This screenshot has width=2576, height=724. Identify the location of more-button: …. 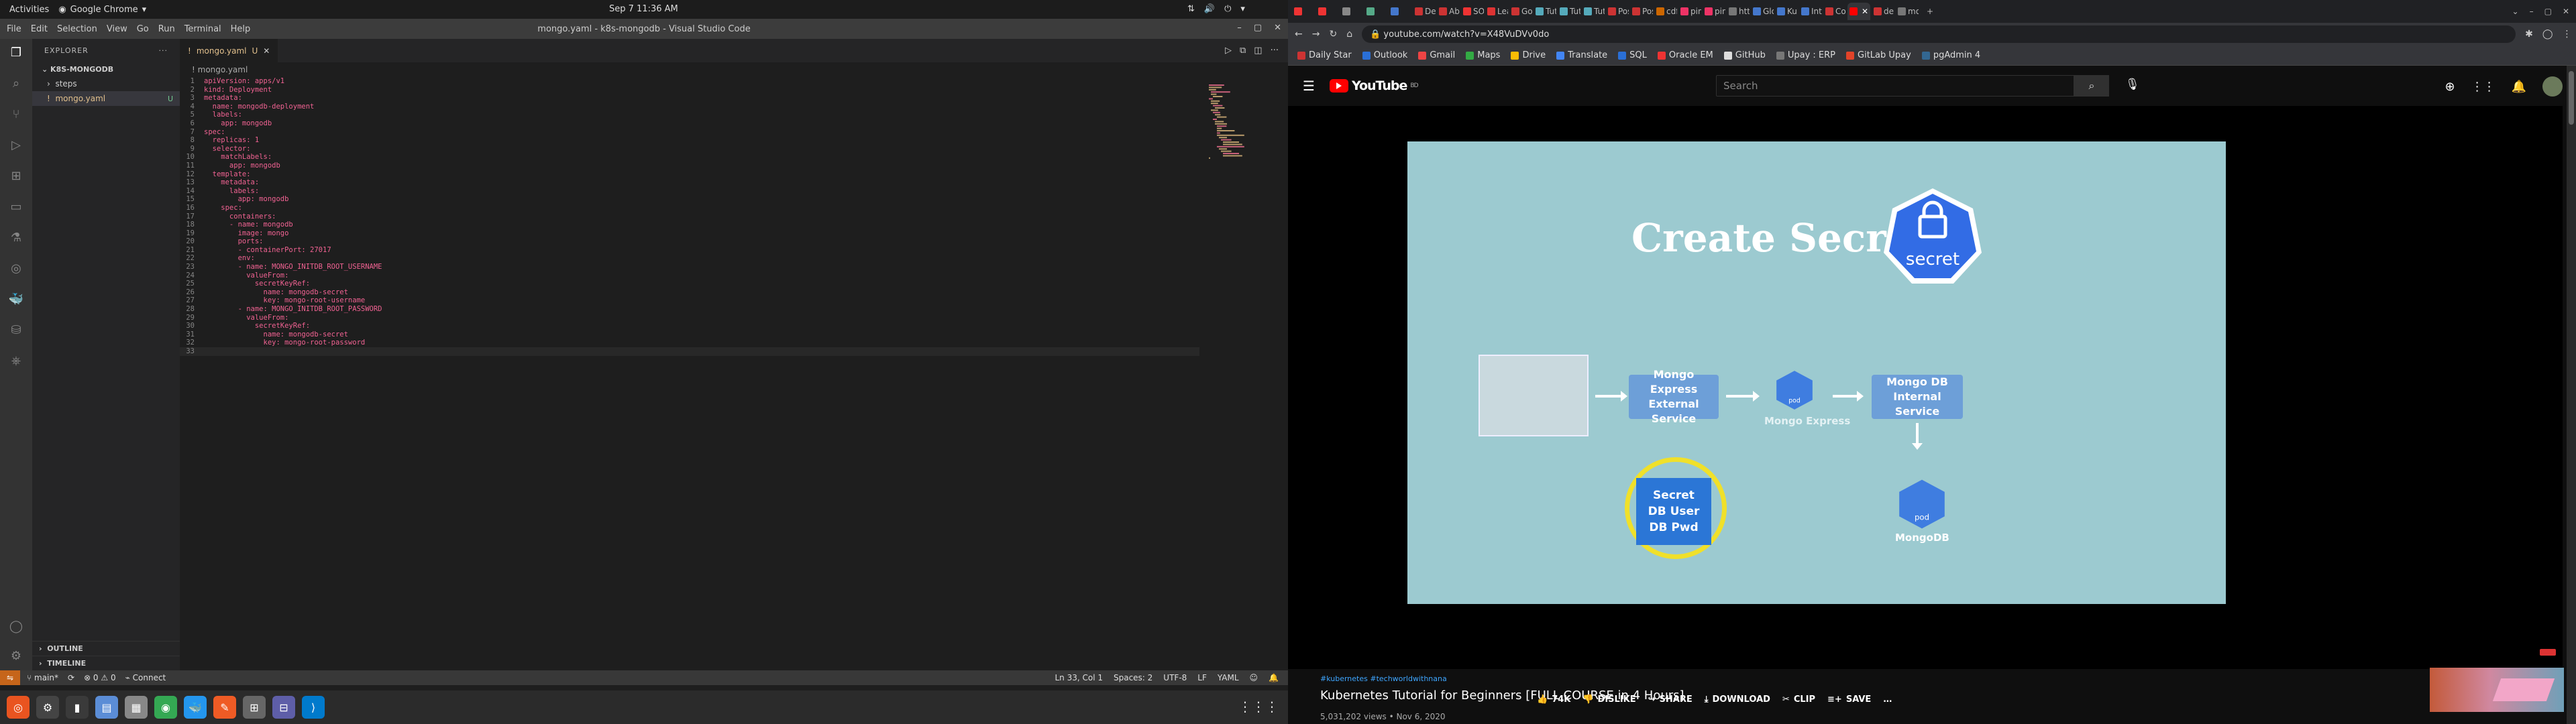
(1887, 700).